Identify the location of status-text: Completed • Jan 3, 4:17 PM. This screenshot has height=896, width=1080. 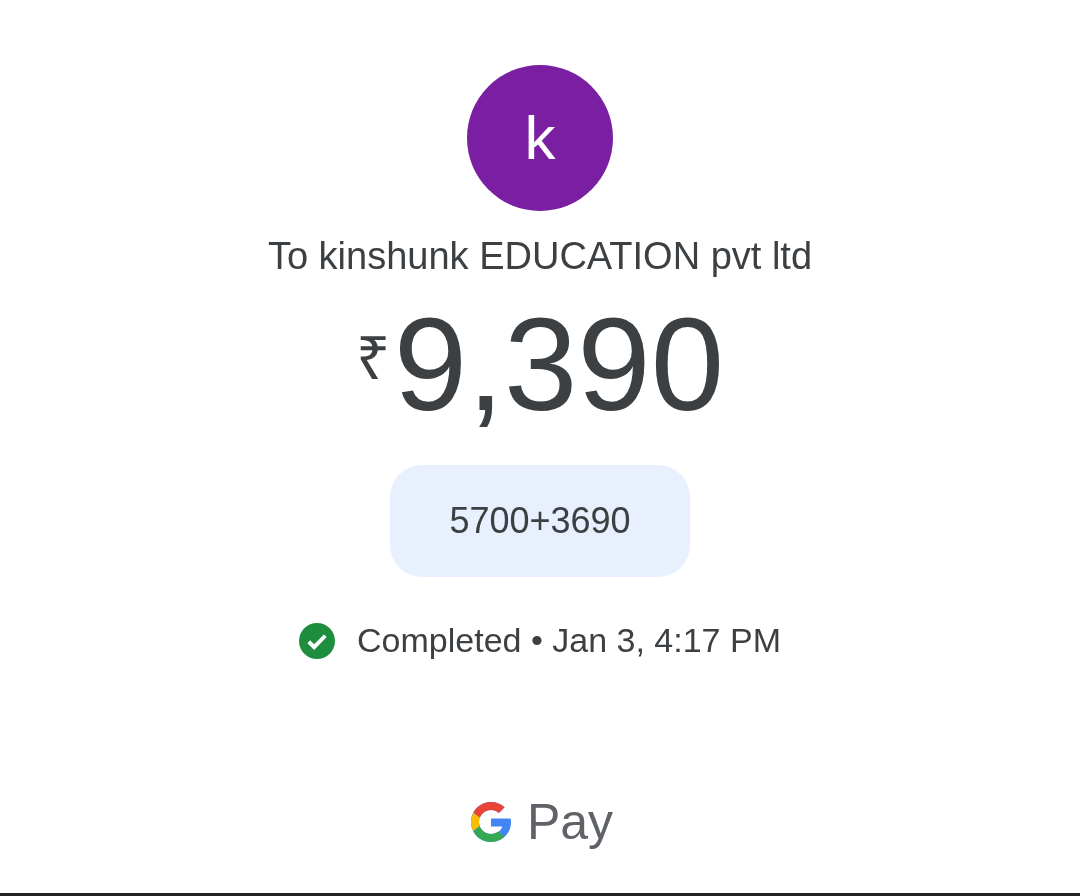
(569, 640).